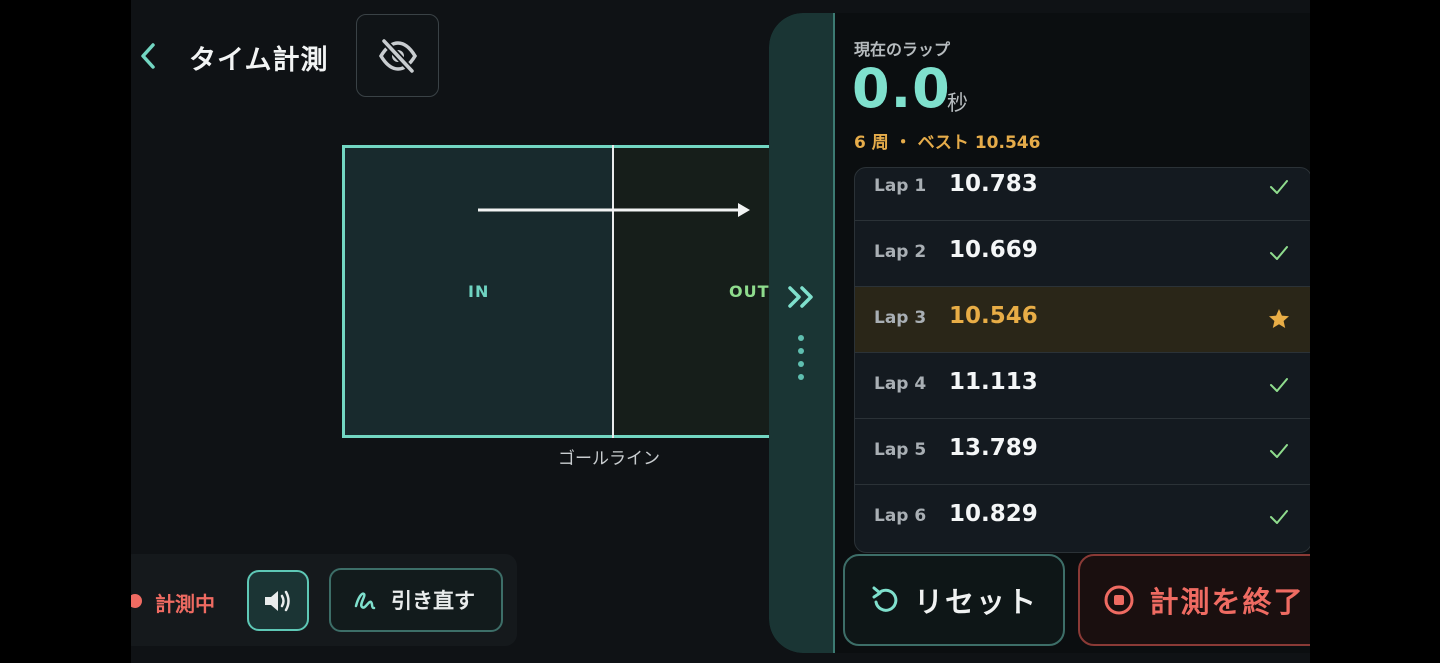 Image resolution: width=1440 pixels, height=663 pixels. Describe the element at coordinates (613, 291) in the screenshot. I see `goal-line` at that location.